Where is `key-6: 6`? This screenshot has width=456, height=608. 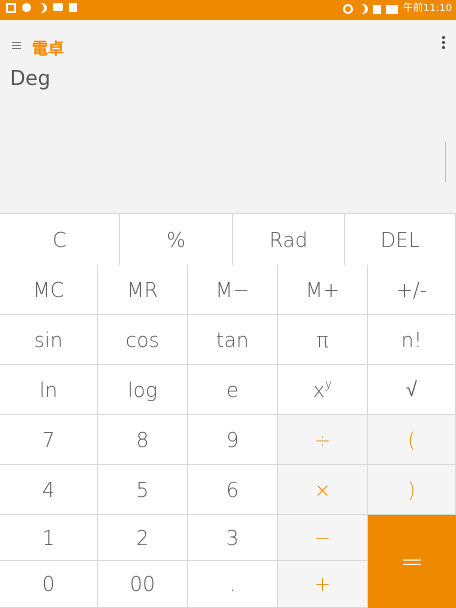 key-6: 6 is located at coordinates (233, 490).